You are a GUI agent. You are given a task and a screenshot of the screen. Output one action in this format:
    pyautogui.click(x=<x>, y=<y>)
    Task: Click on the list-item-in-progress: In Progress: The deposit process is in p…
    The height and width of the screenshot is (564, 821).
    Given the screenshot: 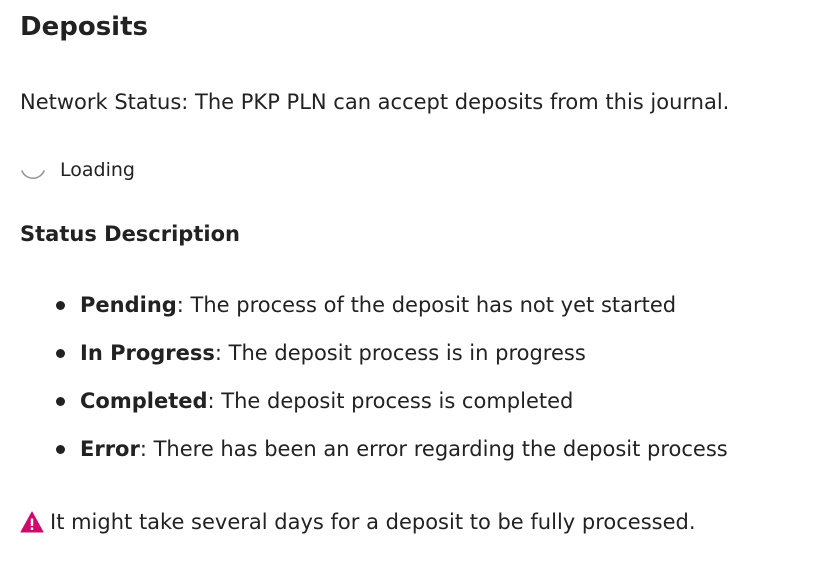 What is the action you would take?
    pyautogui.click(x=374, y=362)
    